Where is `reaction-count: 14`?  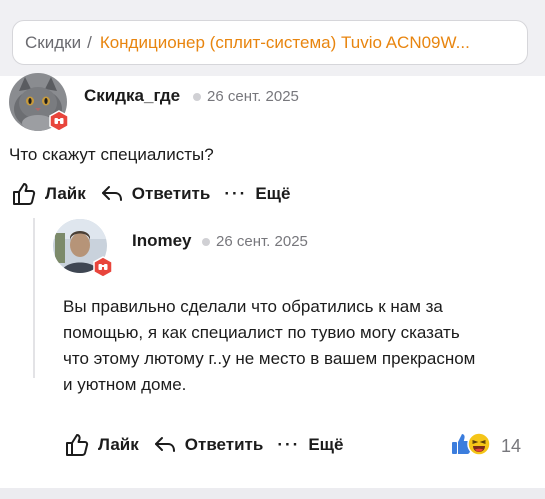
reaction-count: 14 is located at coordinates (511, 446).